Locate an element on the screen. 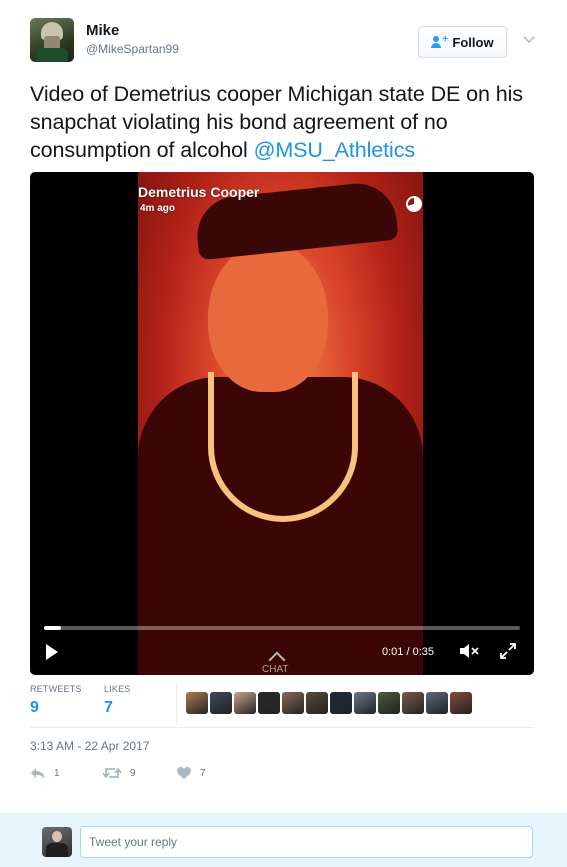  author-avatar is located at coordinates (52, 40).